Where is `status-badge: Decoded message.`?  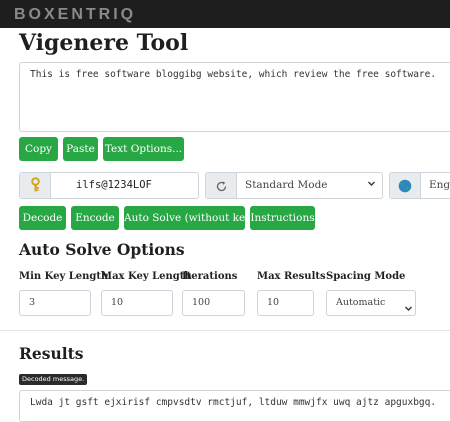 status-badge: Decoded message. is located at coordinates (53, 379).